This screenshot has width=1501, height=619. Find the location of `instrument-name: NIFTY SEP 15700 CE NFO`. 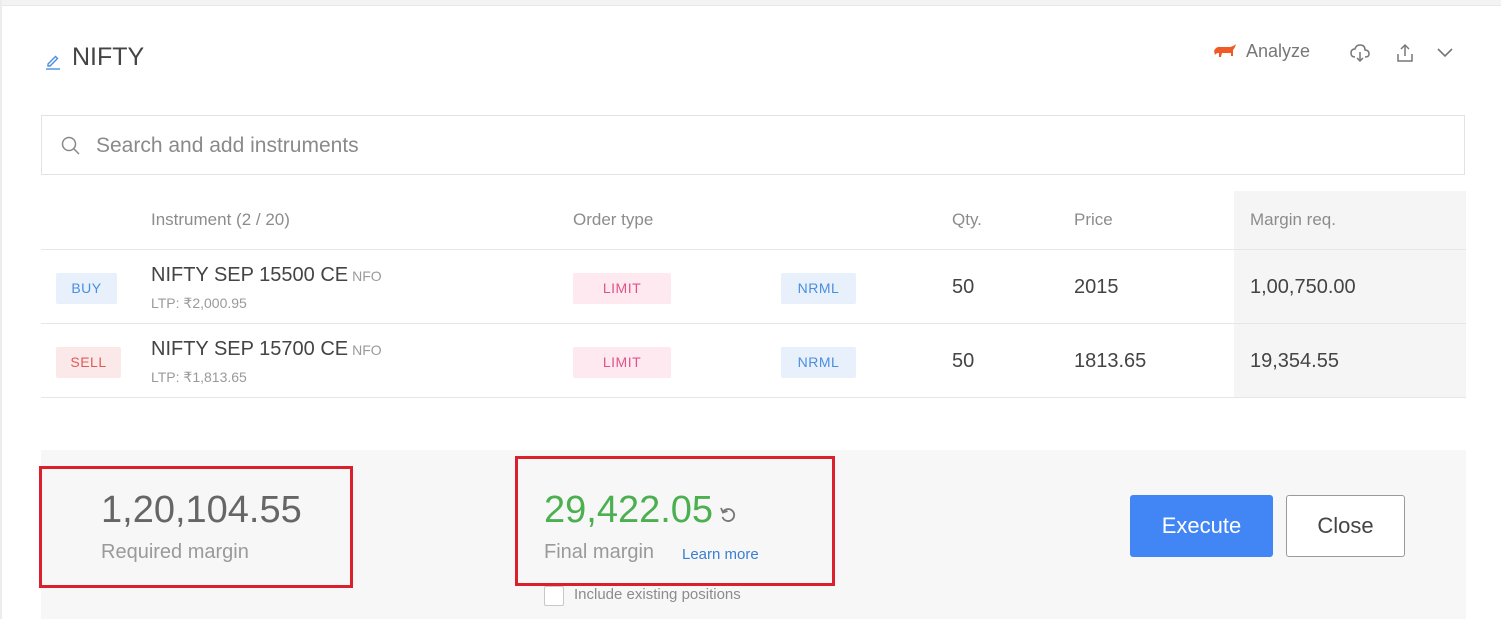

instrument-name: NIFTY SEP 15700 CE NFO is located at coordinates (266, 349).